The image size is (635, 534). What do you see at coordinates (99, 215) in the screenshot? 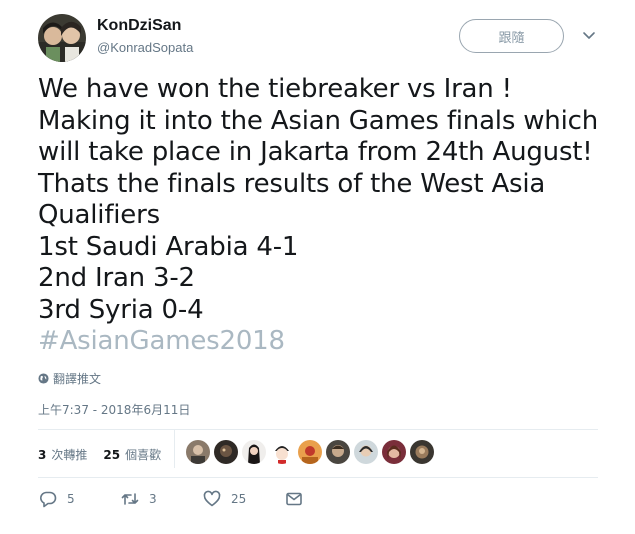
I see `tweet-line: Qualifiers` at bounding box center [99, 215].